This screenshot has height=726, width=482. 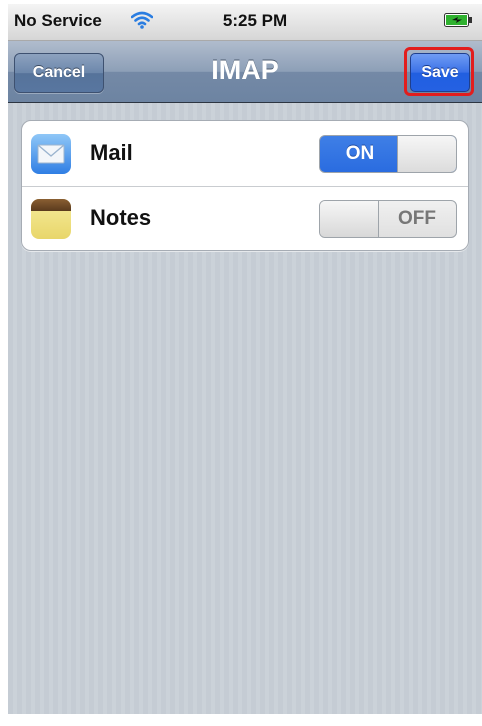 What do you see at coordinates (360, 153) in the screenshot?
I see `mail-toggle-state: ON` at bounding box center [360, 153].